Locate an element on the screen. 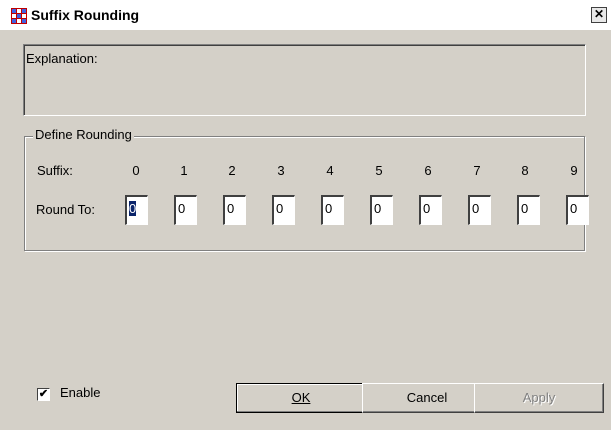  round-to-label: Round To: is located at coordinates (66, 209).